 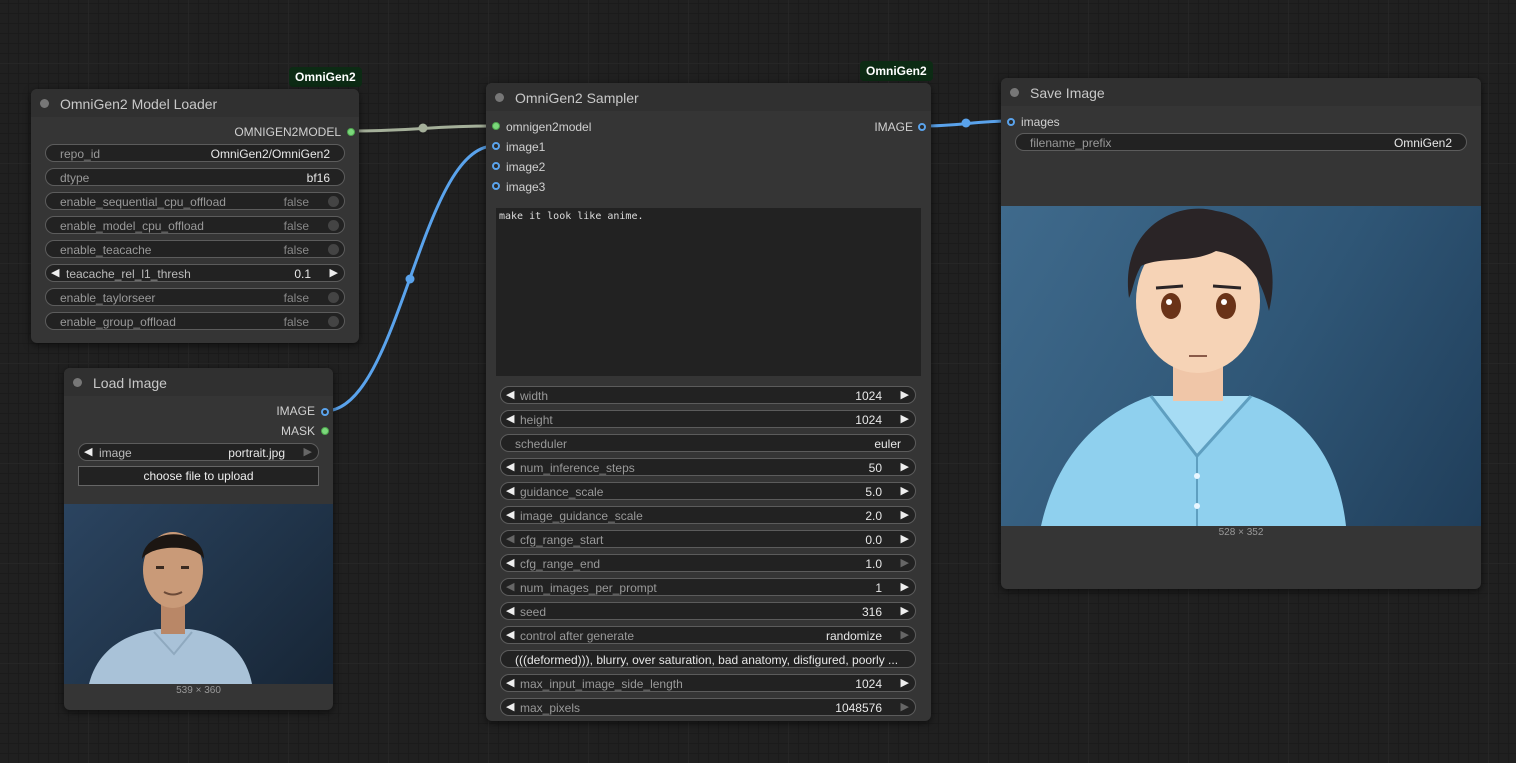 What do you see at coordinates (195, 103) in the screenshot?
I see `node-header: OmniGen2 Model Loader` at bounding box center [195, 103].